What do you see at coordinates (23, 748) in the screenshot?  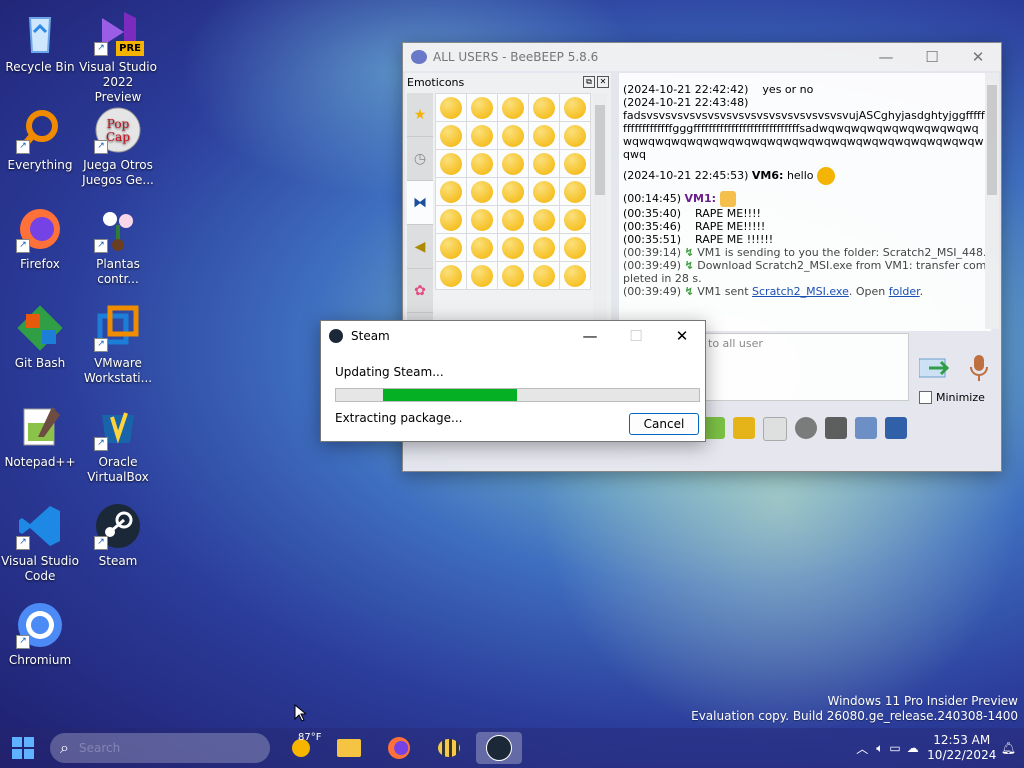 I see `start-button` at bounding box center [23, 748].